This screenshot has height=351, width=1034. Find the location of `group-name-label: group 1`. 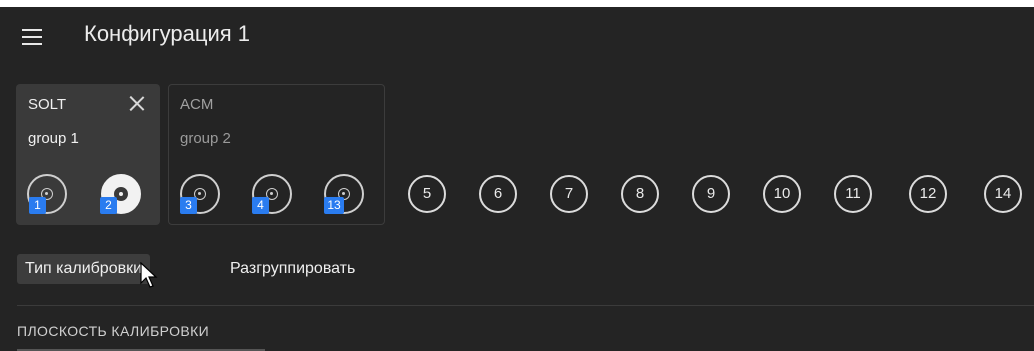

group-name-label: group 1 is located at coordinates (53, 138).